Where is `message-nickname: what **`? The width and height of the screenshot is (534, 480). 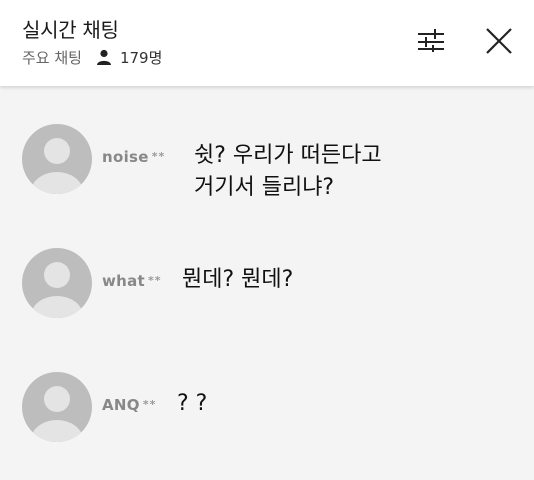 message-nickname: what ** is located at coordinates (132, 281).